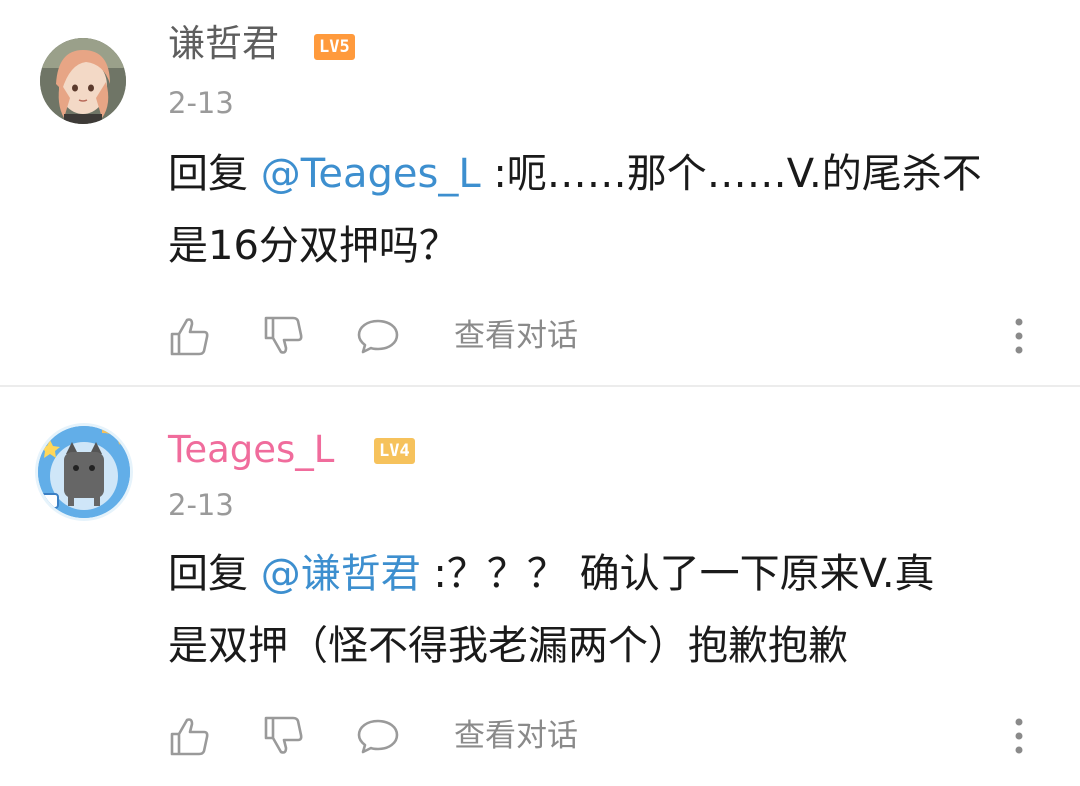  I want to click on level-badge: LV4, so click(394, 451).